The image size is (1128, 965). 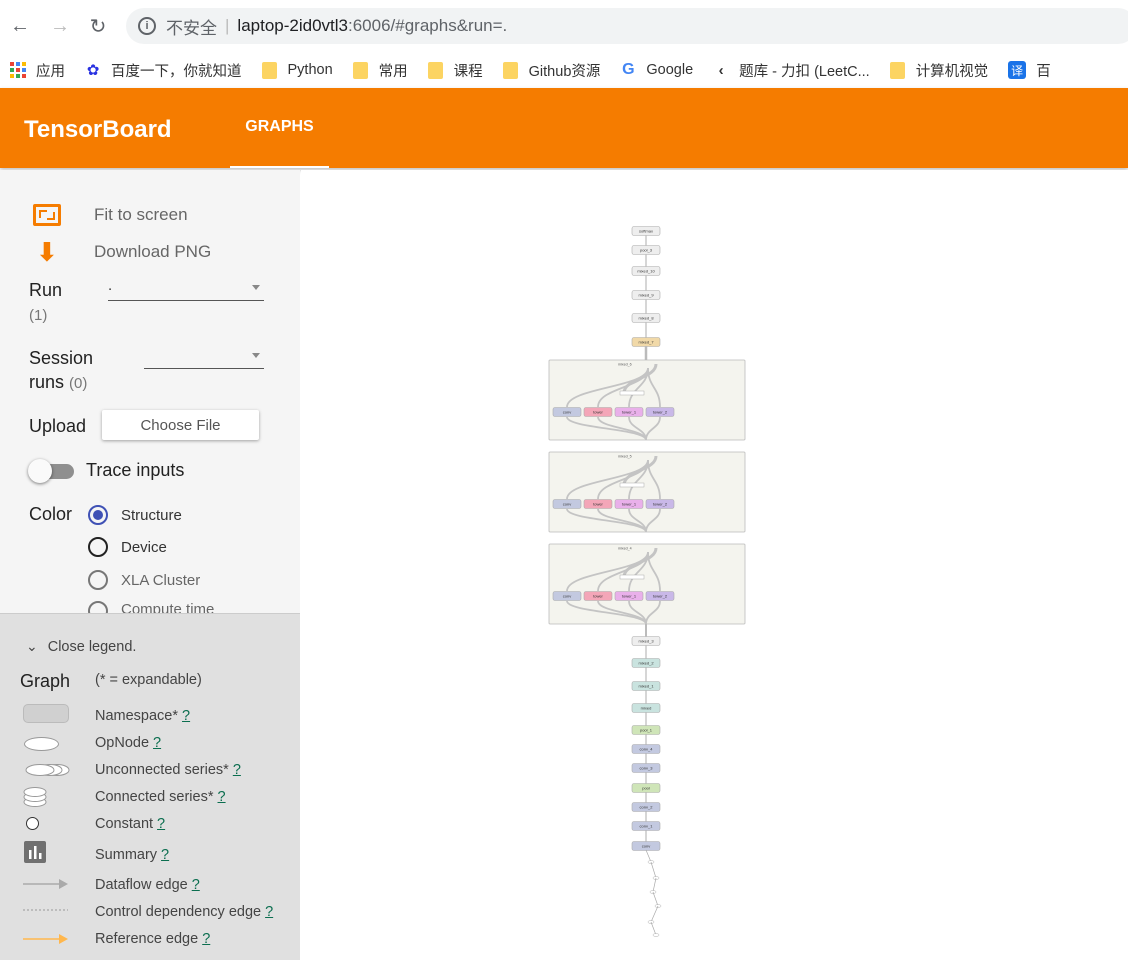 I want to click on namespace-title: mixed_6, so click(x=625, y=365).